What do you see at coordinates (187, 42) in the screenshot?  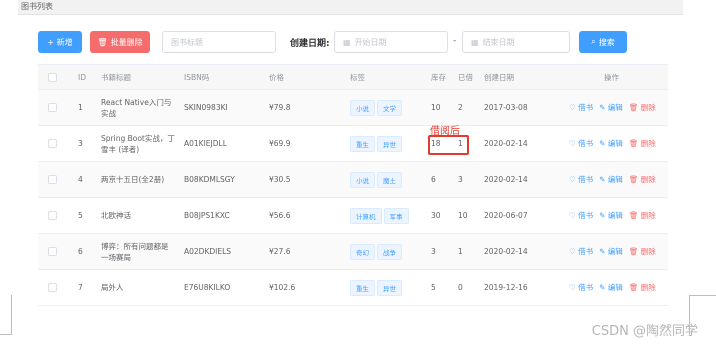 I see `title-placeholder: 图书标题` at bounding box center [187, 42].